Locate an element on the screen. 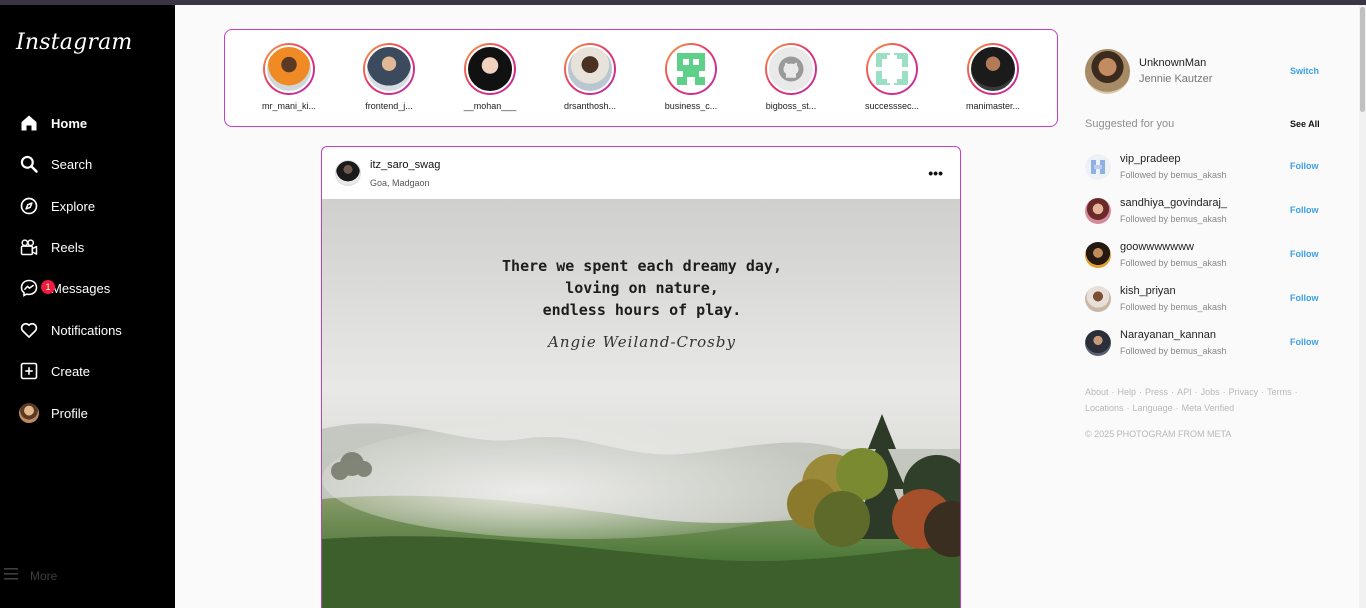 The width and height of the screenshot is (1366, 608). post-location: Goa, Madgaon is located at coordinates (400, 183).